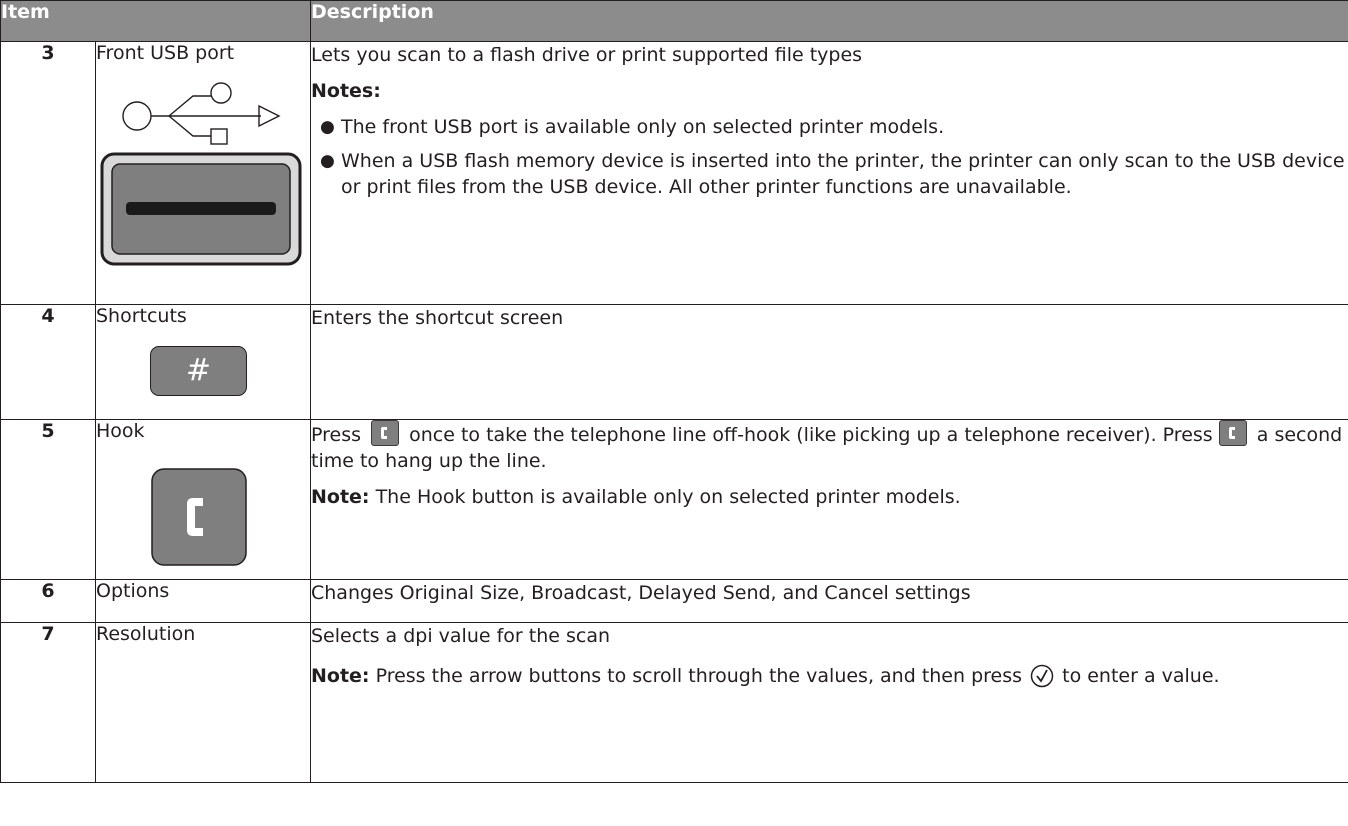  I want to click on item-number: 6, so click(48, 601).